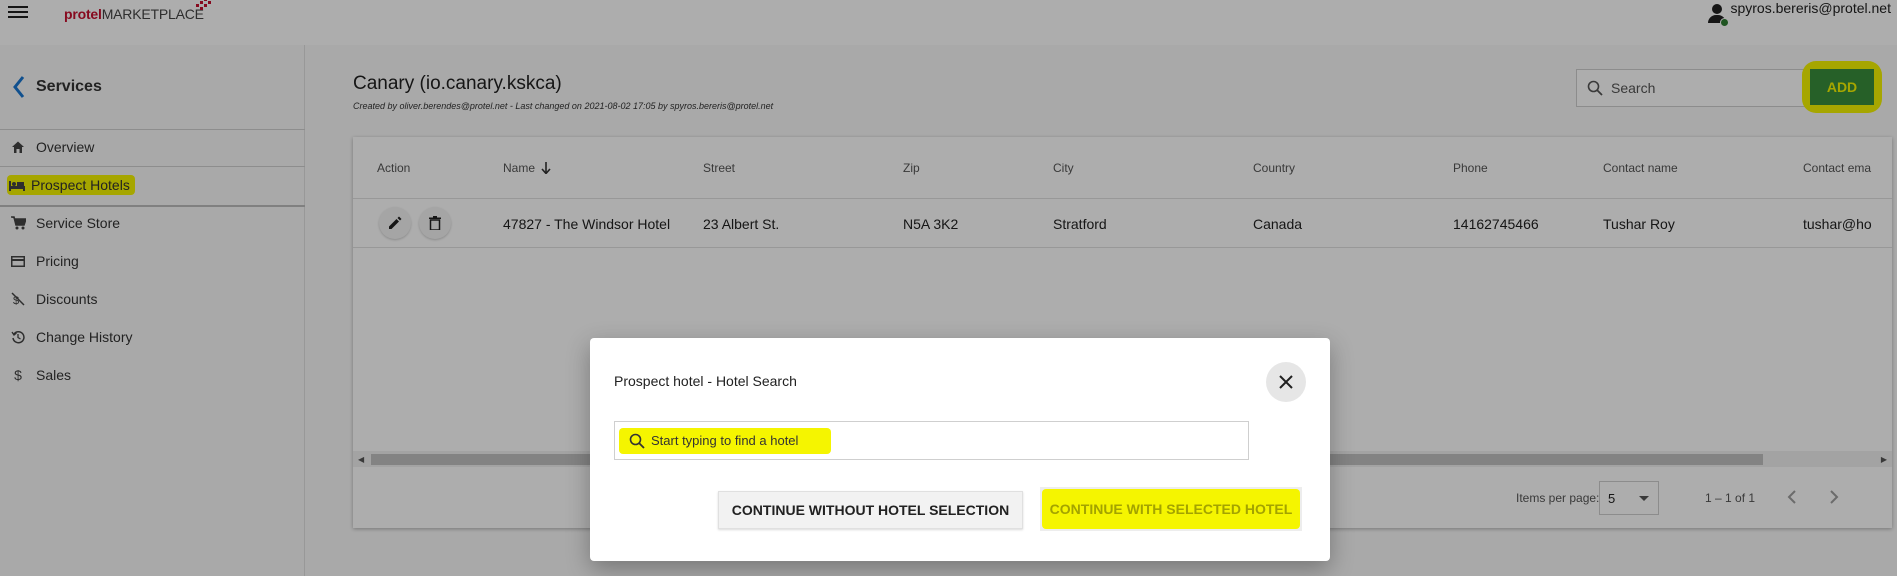 The image size is (1897, 576). Describe the element at coordinates (870, 510) in the screenshot. I see `continue-without-hotel-button: CONTINUE WITHOUT HOTEL SELECTION` at that location.